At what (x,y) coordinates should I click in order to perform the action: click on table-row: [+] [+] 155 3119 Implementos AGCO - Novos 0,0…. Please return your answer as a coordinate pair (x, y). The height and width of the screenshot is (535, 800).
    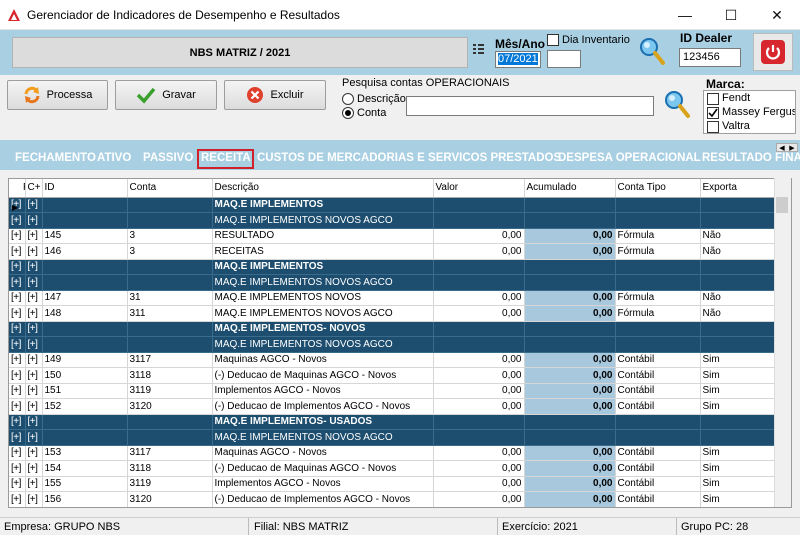
    Looking at the image, I should click on (392, 484).